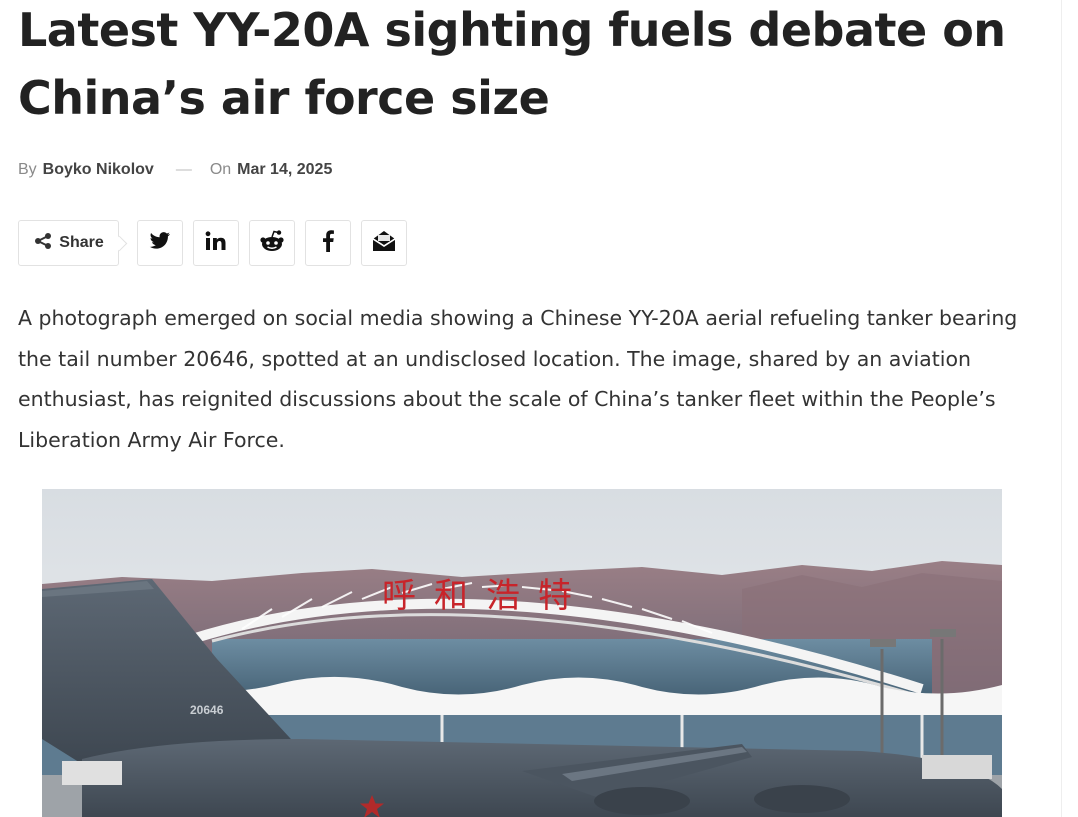  I want to click on publish-date: Mar 14, 2025, so click(285, 169).